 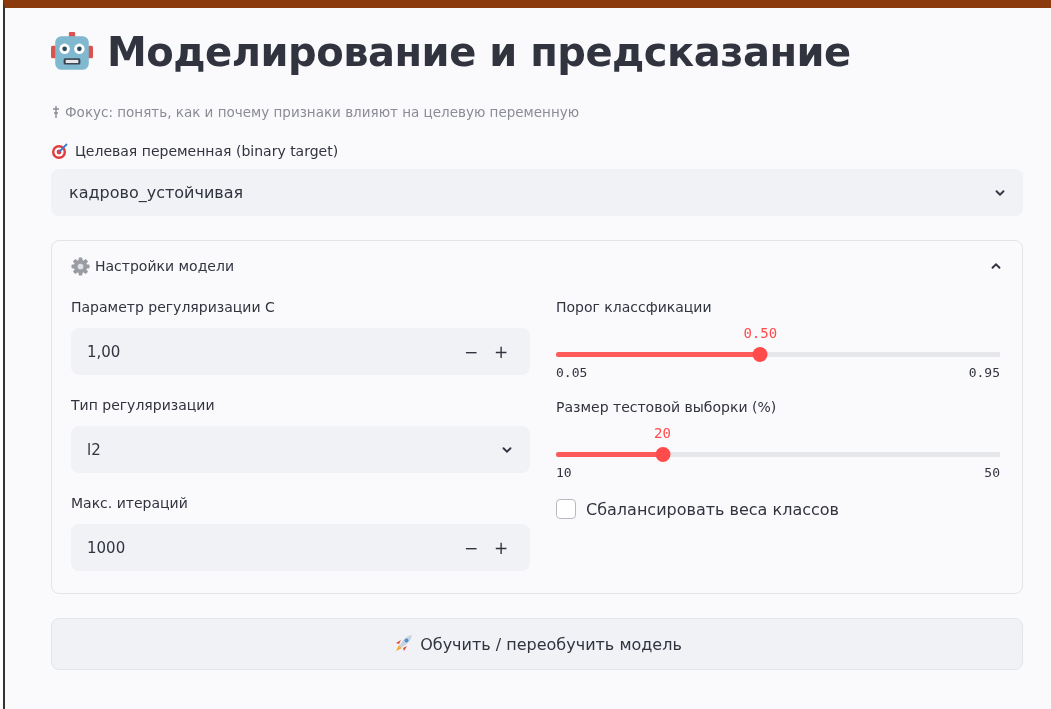 What do you see at coordinates (992, 472) in the screenshot?
I see `slider-max: 50` at bounding box center [992, 472].